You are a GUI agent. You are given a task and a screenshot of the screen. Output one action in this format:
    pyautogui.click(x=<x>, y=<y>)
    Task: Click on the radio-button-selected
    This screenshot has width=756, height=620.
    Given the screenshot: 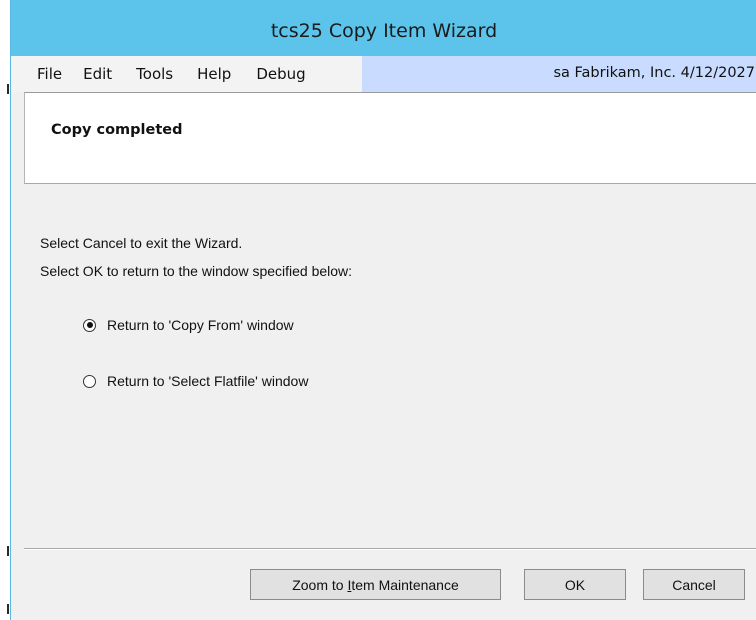 What is the action you would take?
    pyautogui.click(x=89, y=325)
    